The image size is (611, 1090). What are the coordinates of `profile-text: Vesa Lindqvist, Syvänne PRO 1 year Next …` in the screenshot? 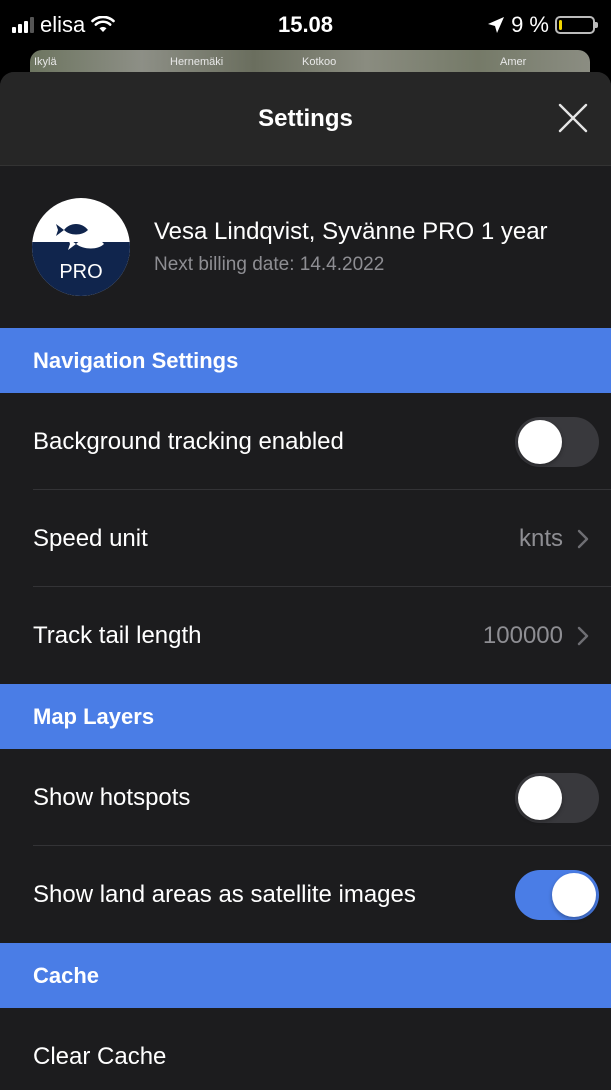 It's located at (351, 247).